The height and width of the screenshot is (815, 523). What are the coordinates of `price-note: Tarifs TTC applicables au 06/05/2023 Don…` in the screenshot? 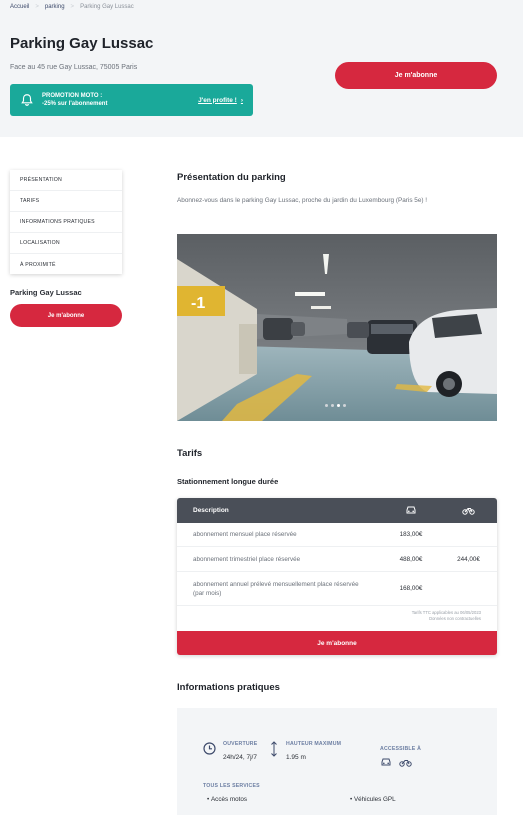 It's located at (337, 614).